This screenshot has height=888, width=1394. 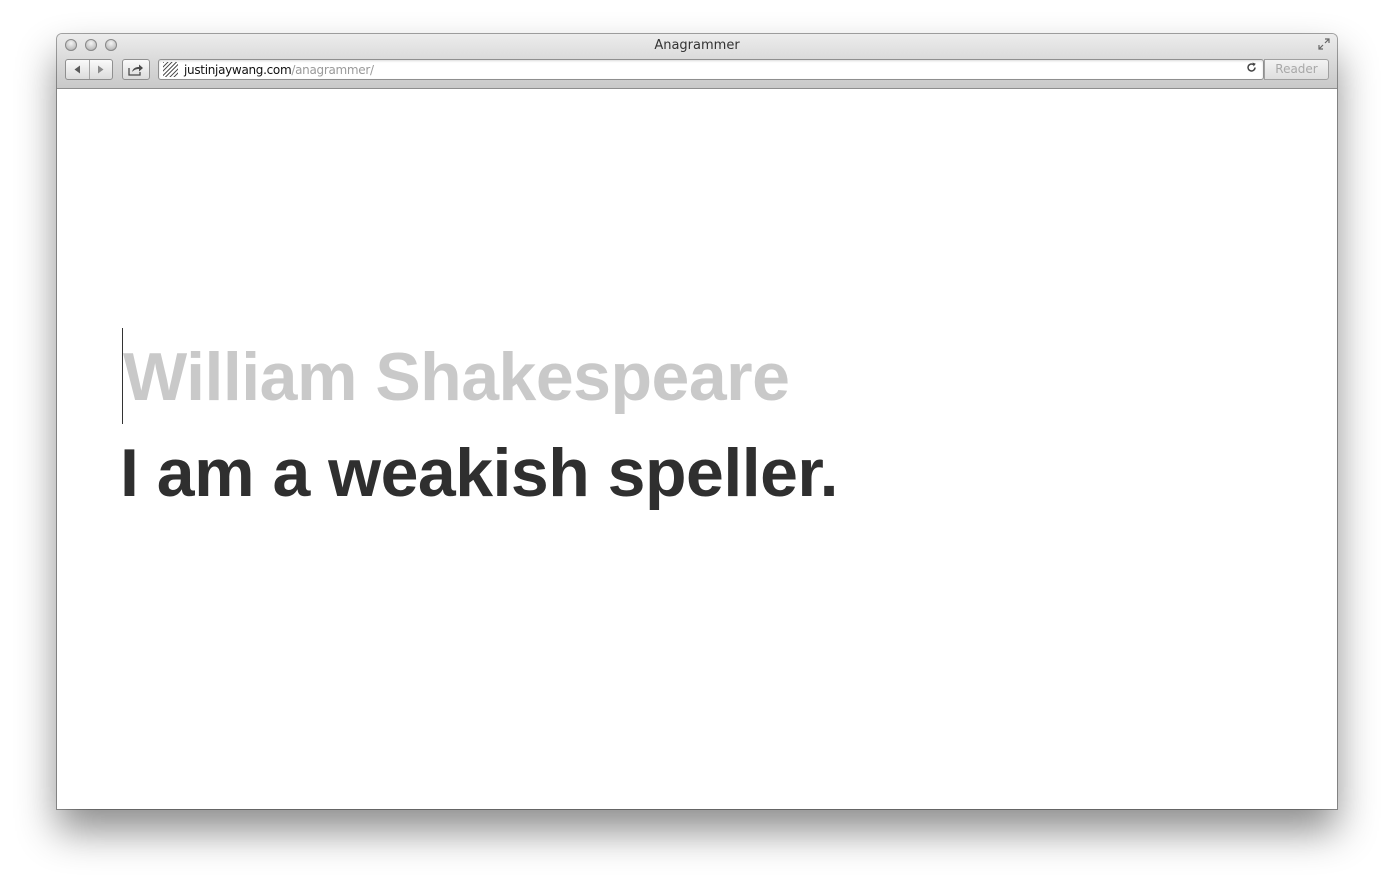 What do you see at coordinates (1251, 68) in the screenshot?
I see `reload-icon` at bounding box center [1251, 68].